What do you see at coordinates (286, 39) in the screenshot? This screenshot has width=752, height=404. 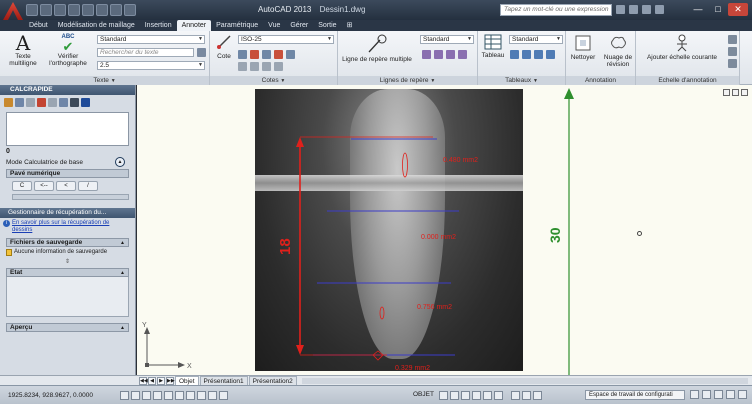 I see `dim-style-select: ISO-25 ▼` at bounding box center [286, 39].